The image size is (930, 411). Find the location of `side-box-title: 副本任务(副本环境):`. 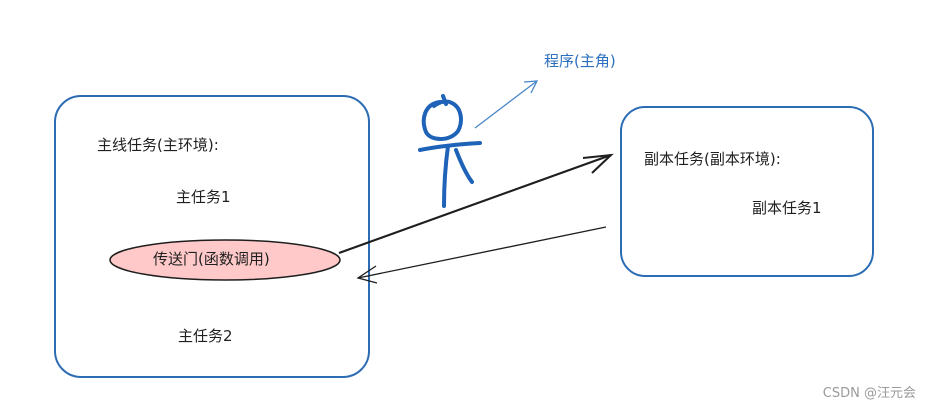

side-box-title: 副本任务(副本环境): is located at coordinates (712, 159).